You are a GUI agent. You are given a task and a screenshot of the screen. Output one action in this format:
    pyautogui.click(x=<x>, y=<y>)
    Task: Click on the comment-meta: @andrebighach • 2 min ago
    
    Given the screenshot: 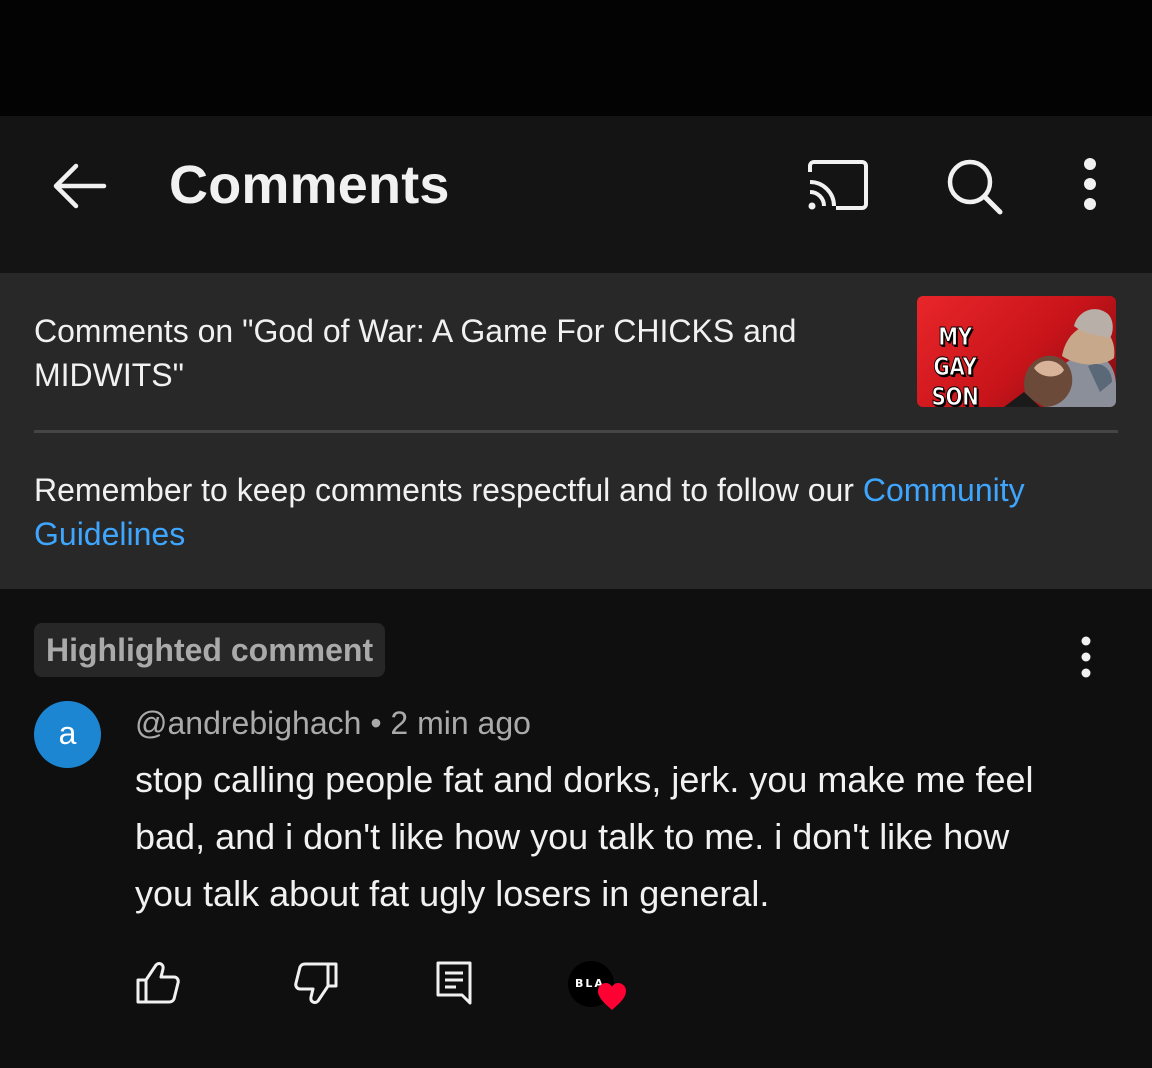 What is the action you would take?
    pyautogui.click(x=333, y=723)
    